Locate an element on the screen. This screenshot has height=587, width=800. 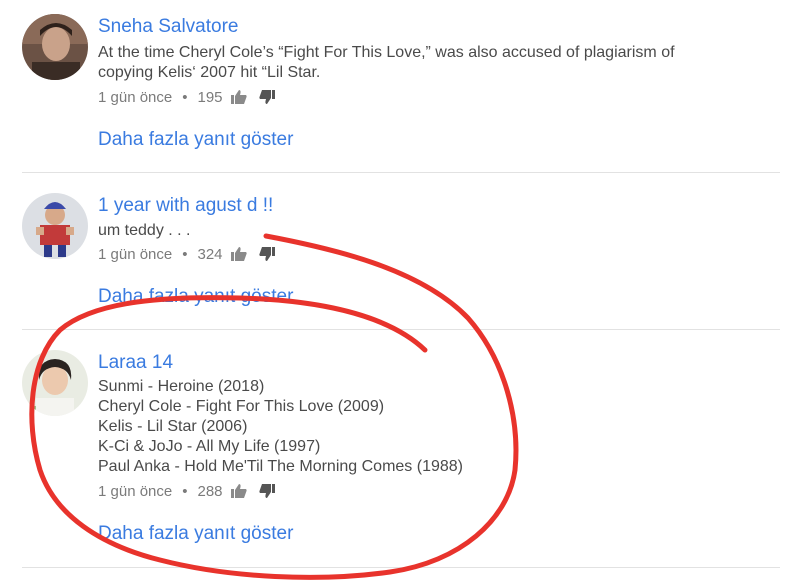
comment-text-line: K-Ci & JoJo - All My Life (1997) is located at coordinates (209, 446).